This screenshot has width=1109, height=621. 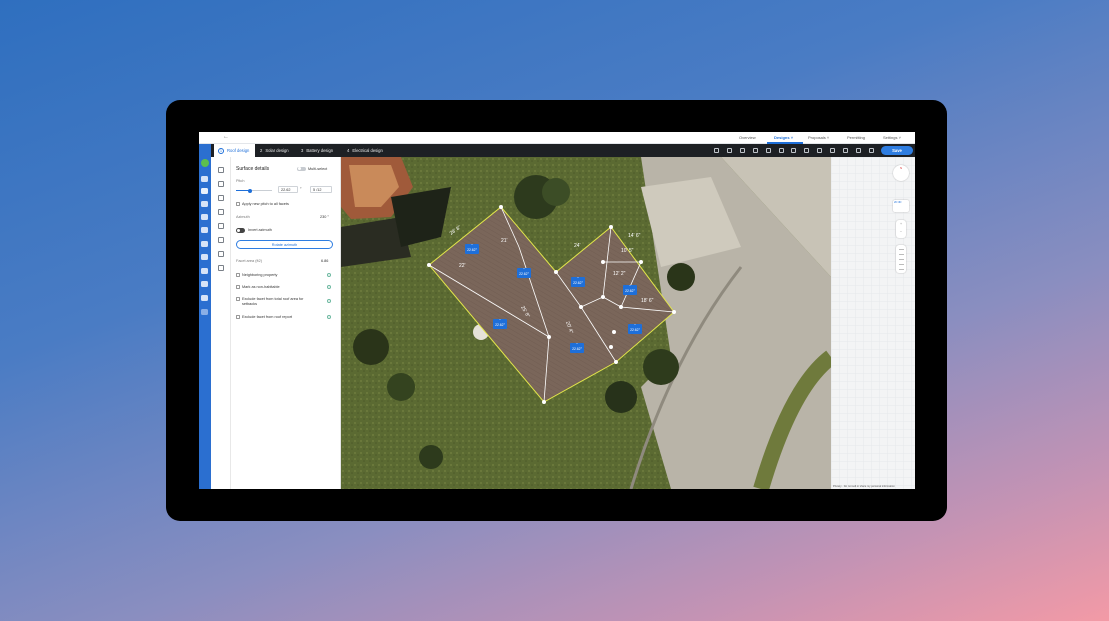 I want to click on step-label: Roof design, so click(x=238, y=150).